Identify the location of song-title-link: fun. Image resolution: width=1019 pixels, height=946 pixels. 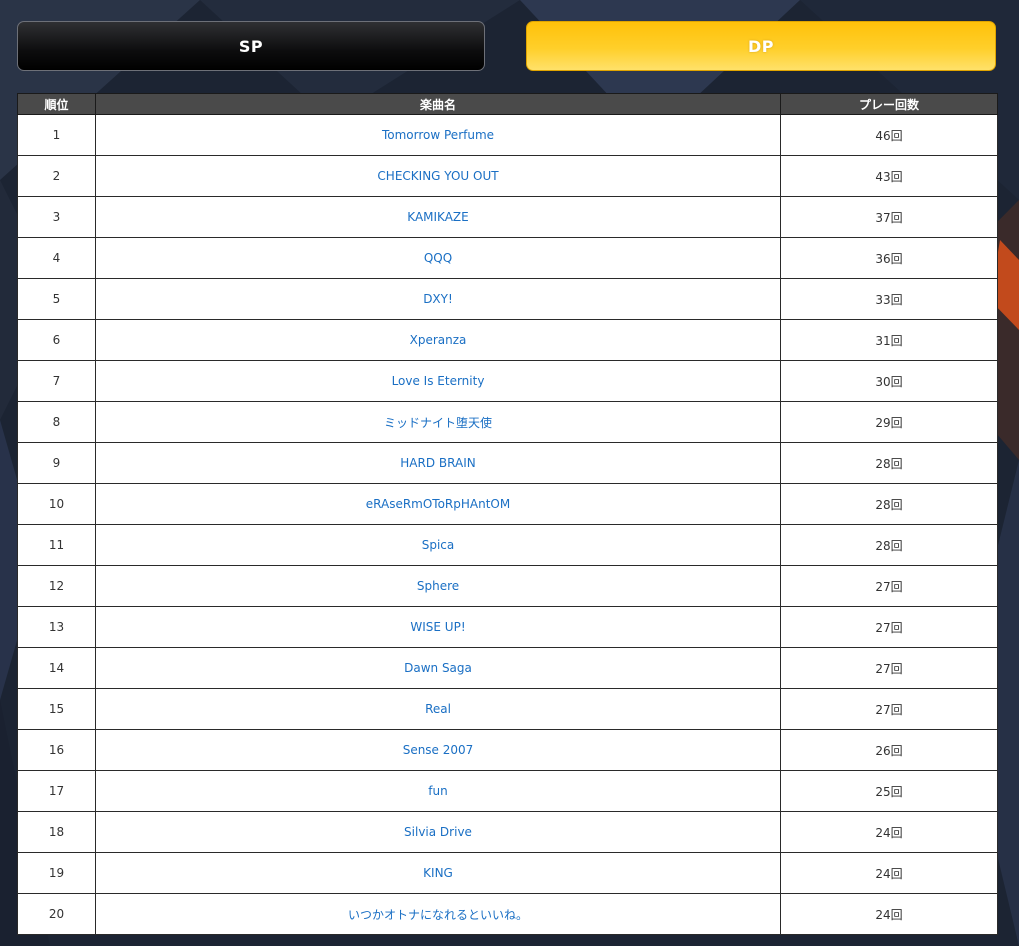
(437, 791).